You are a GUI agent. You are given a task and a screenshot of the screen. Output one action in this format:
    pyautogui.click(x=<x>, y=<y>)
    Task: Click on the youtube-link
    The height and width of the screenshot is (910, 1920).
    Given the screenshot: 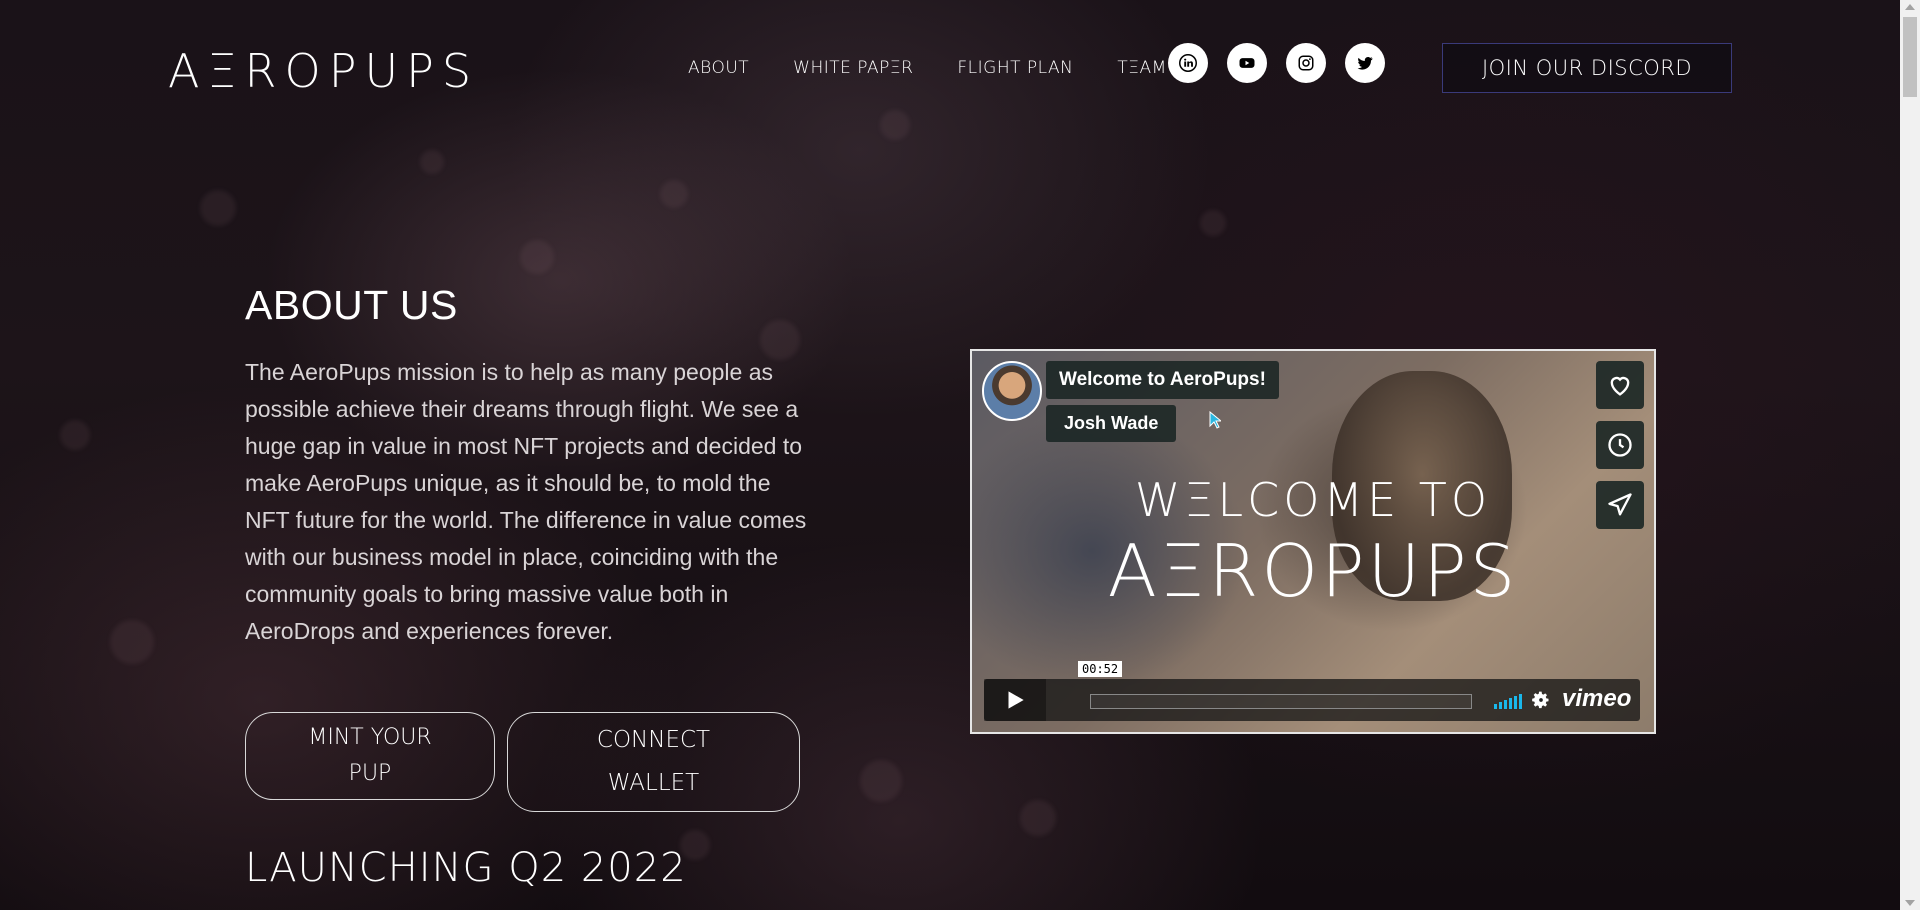 What is the action you would take?
    pyautogui.click(x=1247, y=63)
    